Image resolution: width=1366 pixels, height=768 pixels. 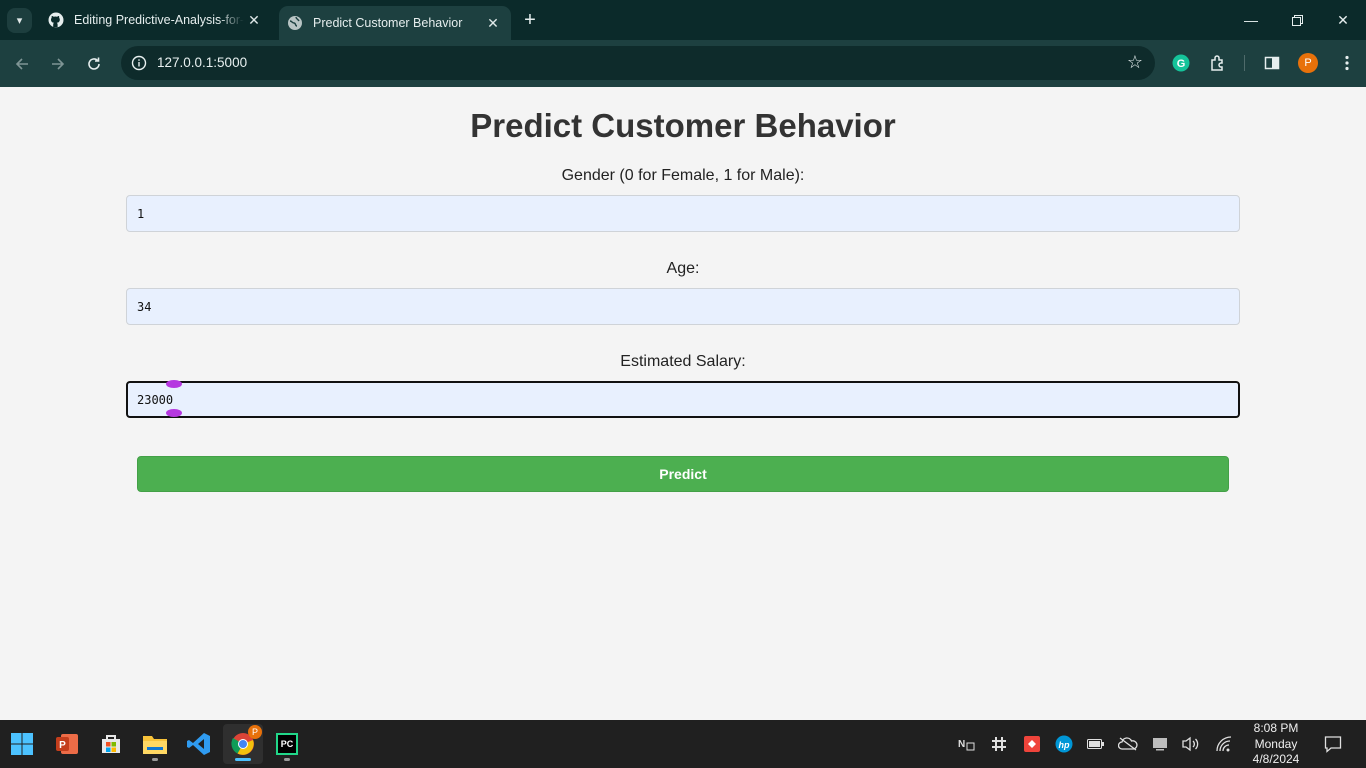 What do you see at coordinates (174, 413) in the screenshot?
I see `text-selection-handle-bottom` at bounding box center [174, 413].